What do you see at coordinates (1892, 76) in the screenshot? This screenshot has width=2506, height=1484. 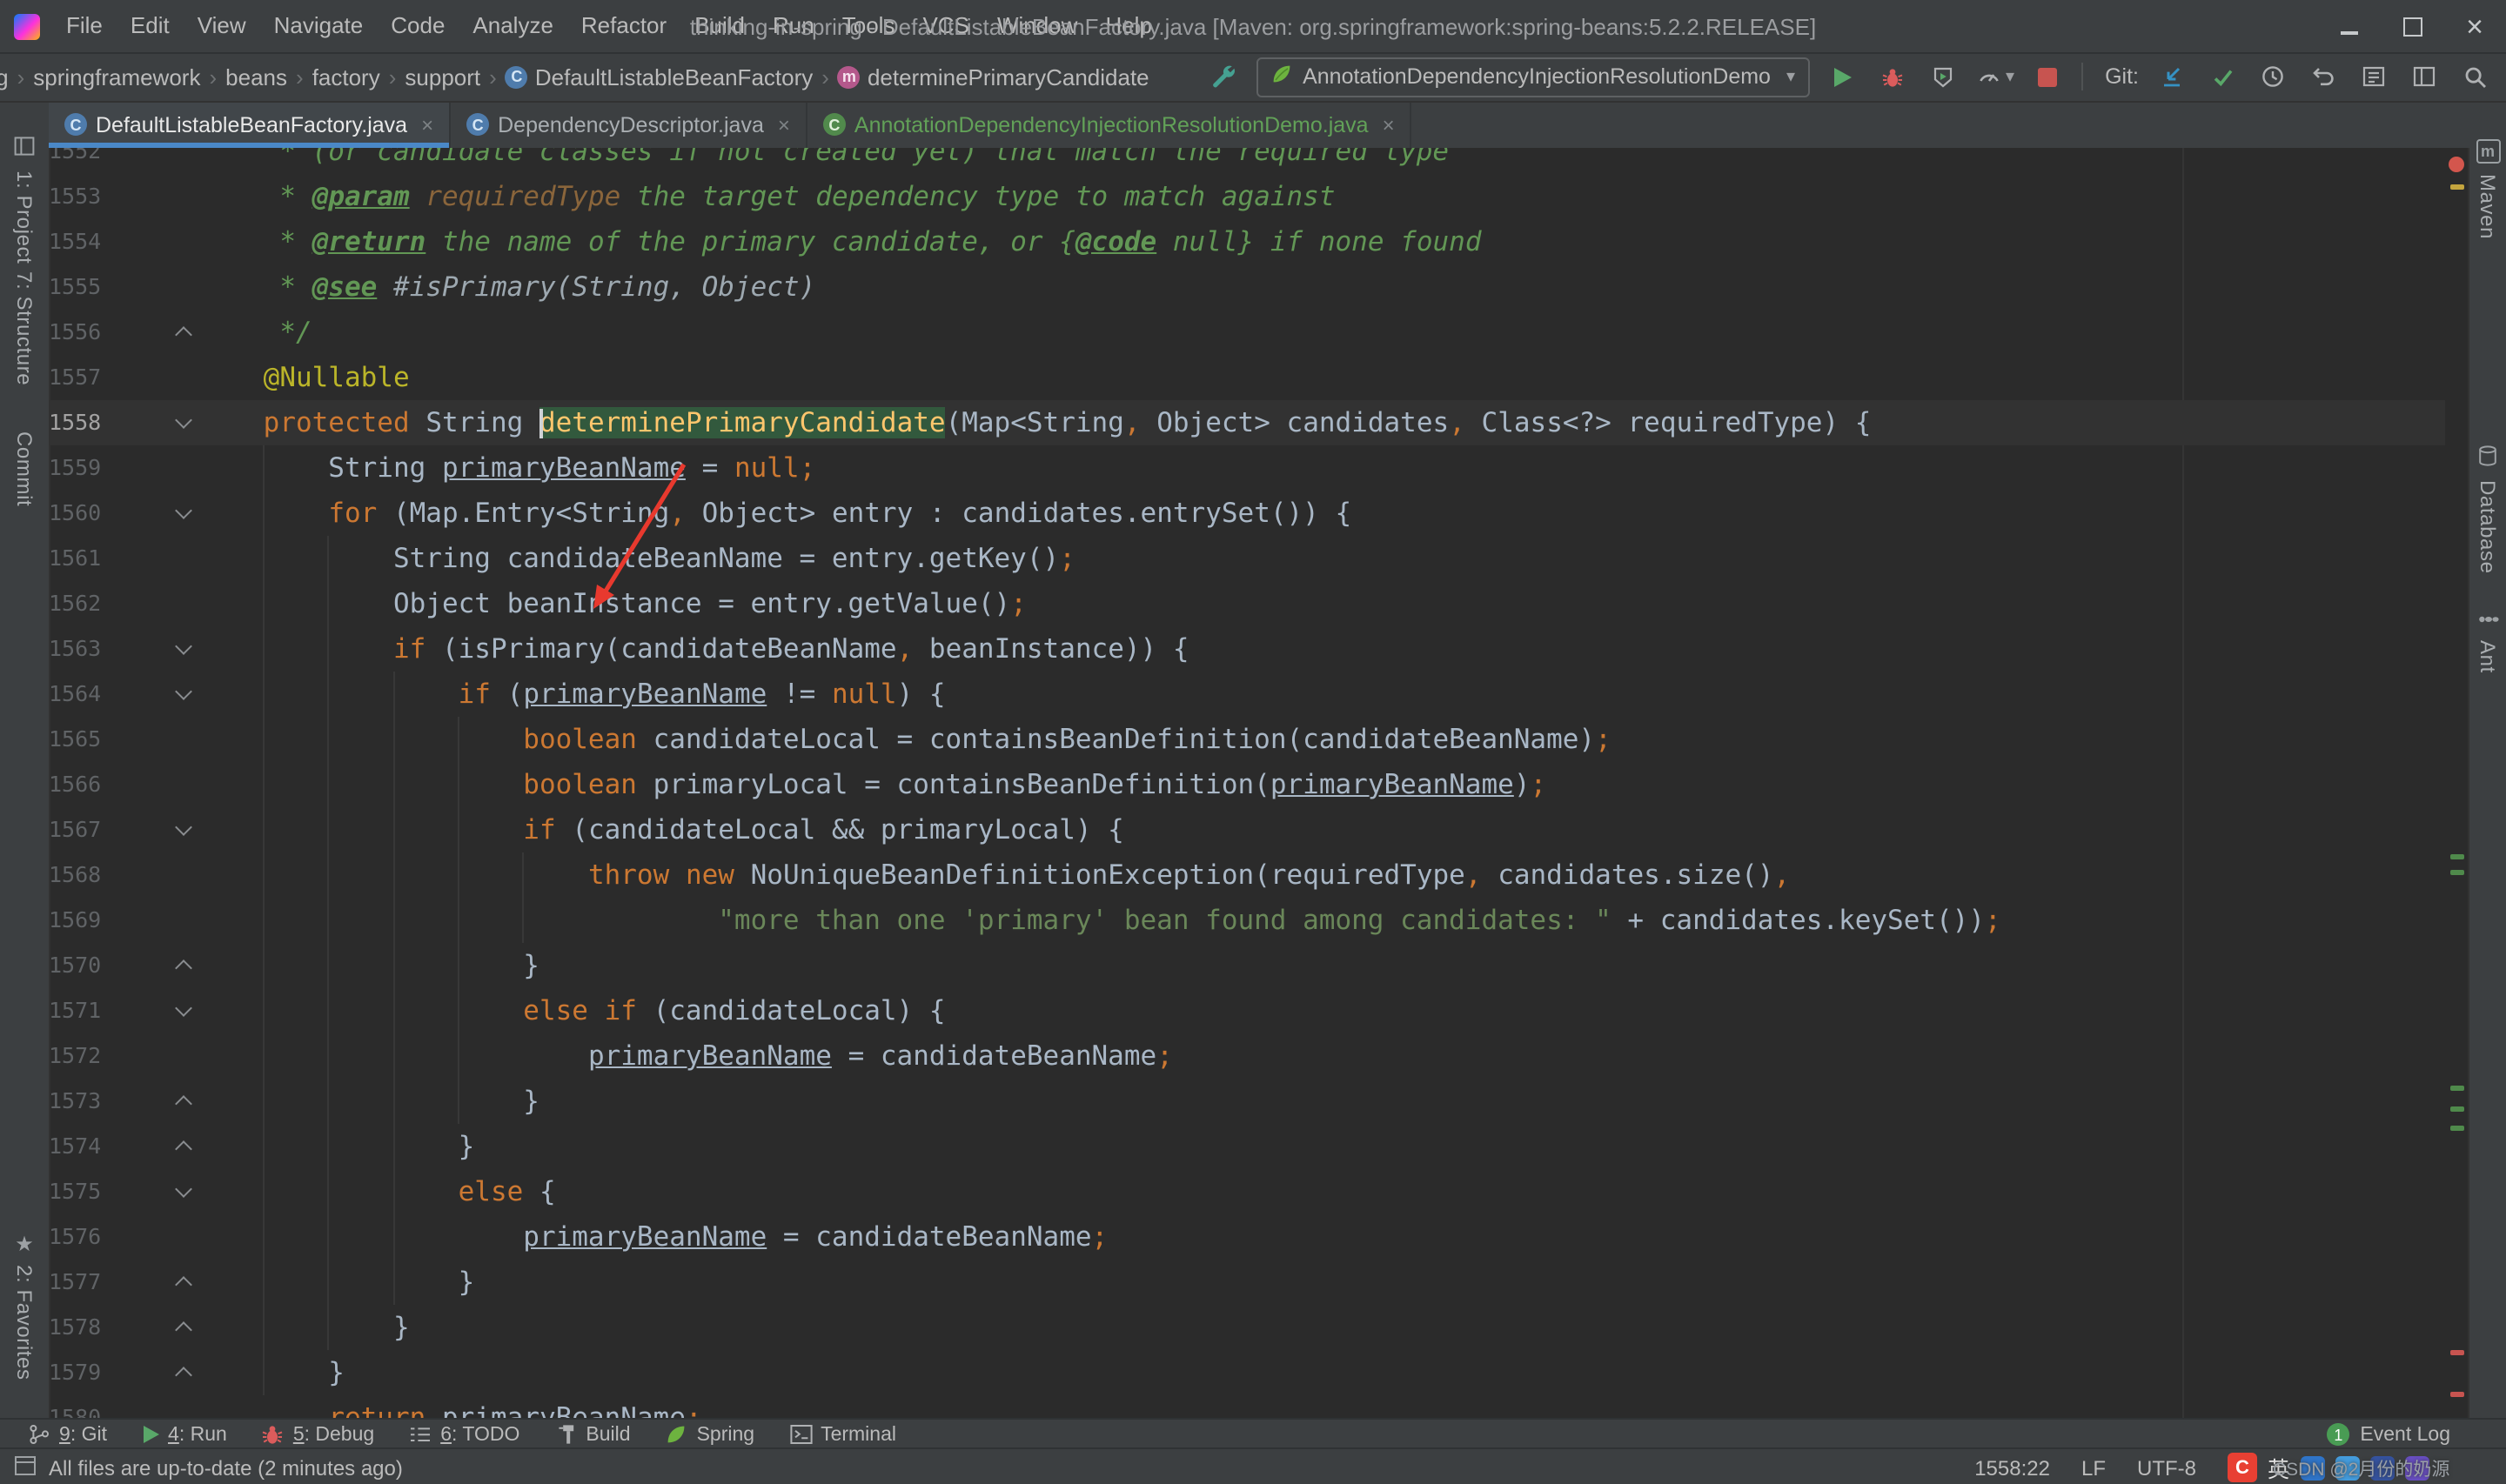 I see `debug-button` at bounding box center [1892, 76].